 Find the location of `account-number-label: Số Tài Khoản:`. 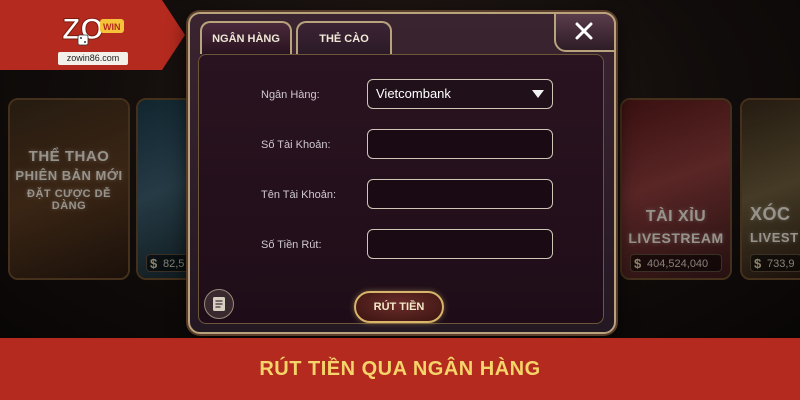

account-number-label: Số Tài Khoản: is located at coordinates (296, 145).